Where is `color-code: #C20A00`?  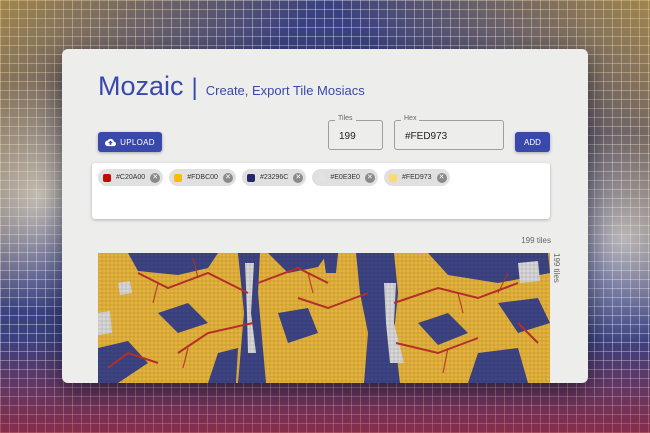
color-code: #C20A00 is located at coordinates (131, 177).